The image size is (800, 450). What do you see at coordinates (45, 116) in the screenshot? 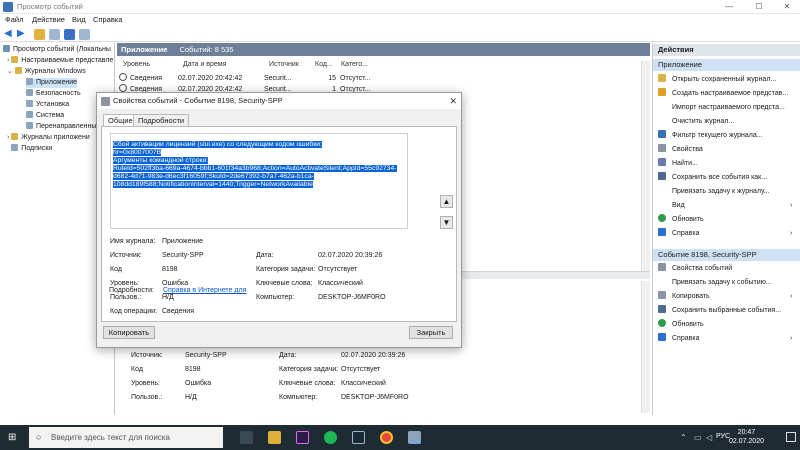
I see `tree-item-system: Система` at bounding box center [45, 116].